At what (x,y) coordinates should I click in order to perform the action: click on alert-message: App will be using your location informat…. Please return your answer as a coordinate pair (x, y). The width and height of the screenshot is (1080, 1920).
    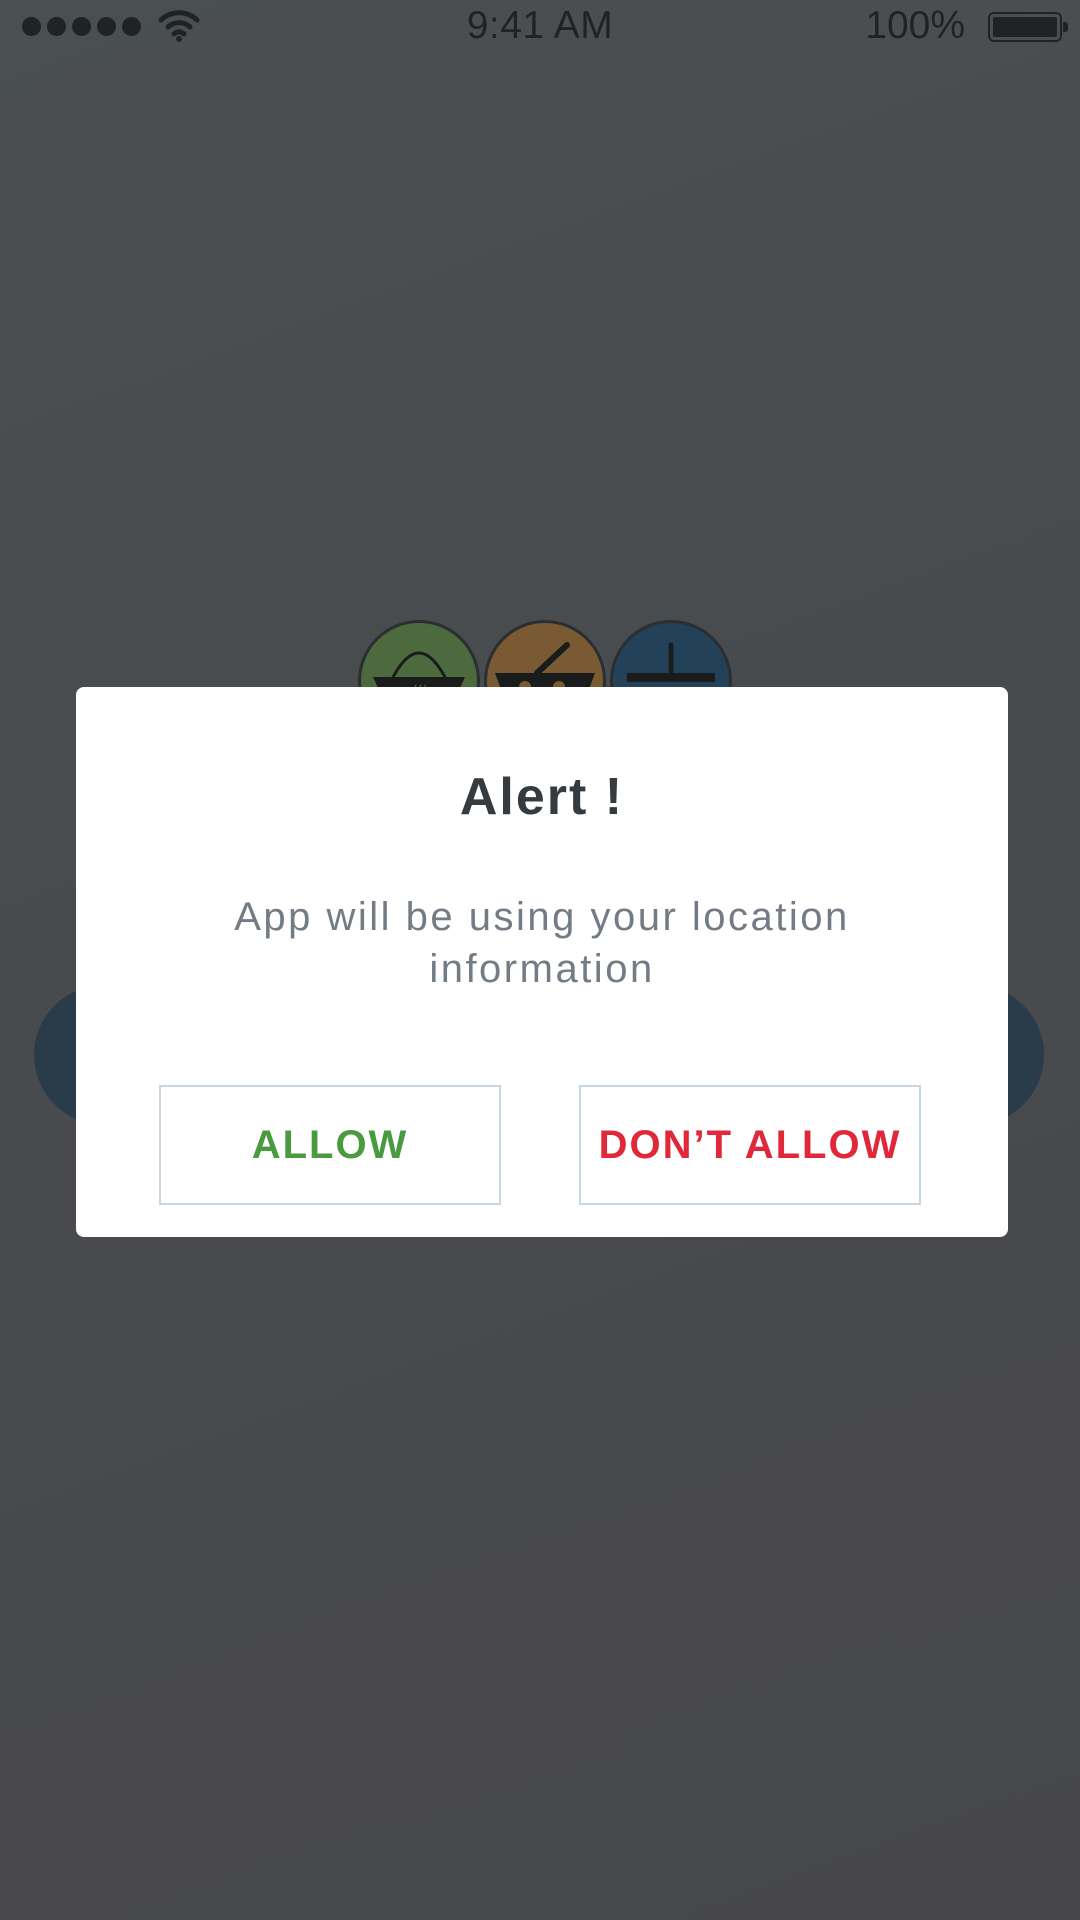
    Looking at the image, I should click on (542, 943).